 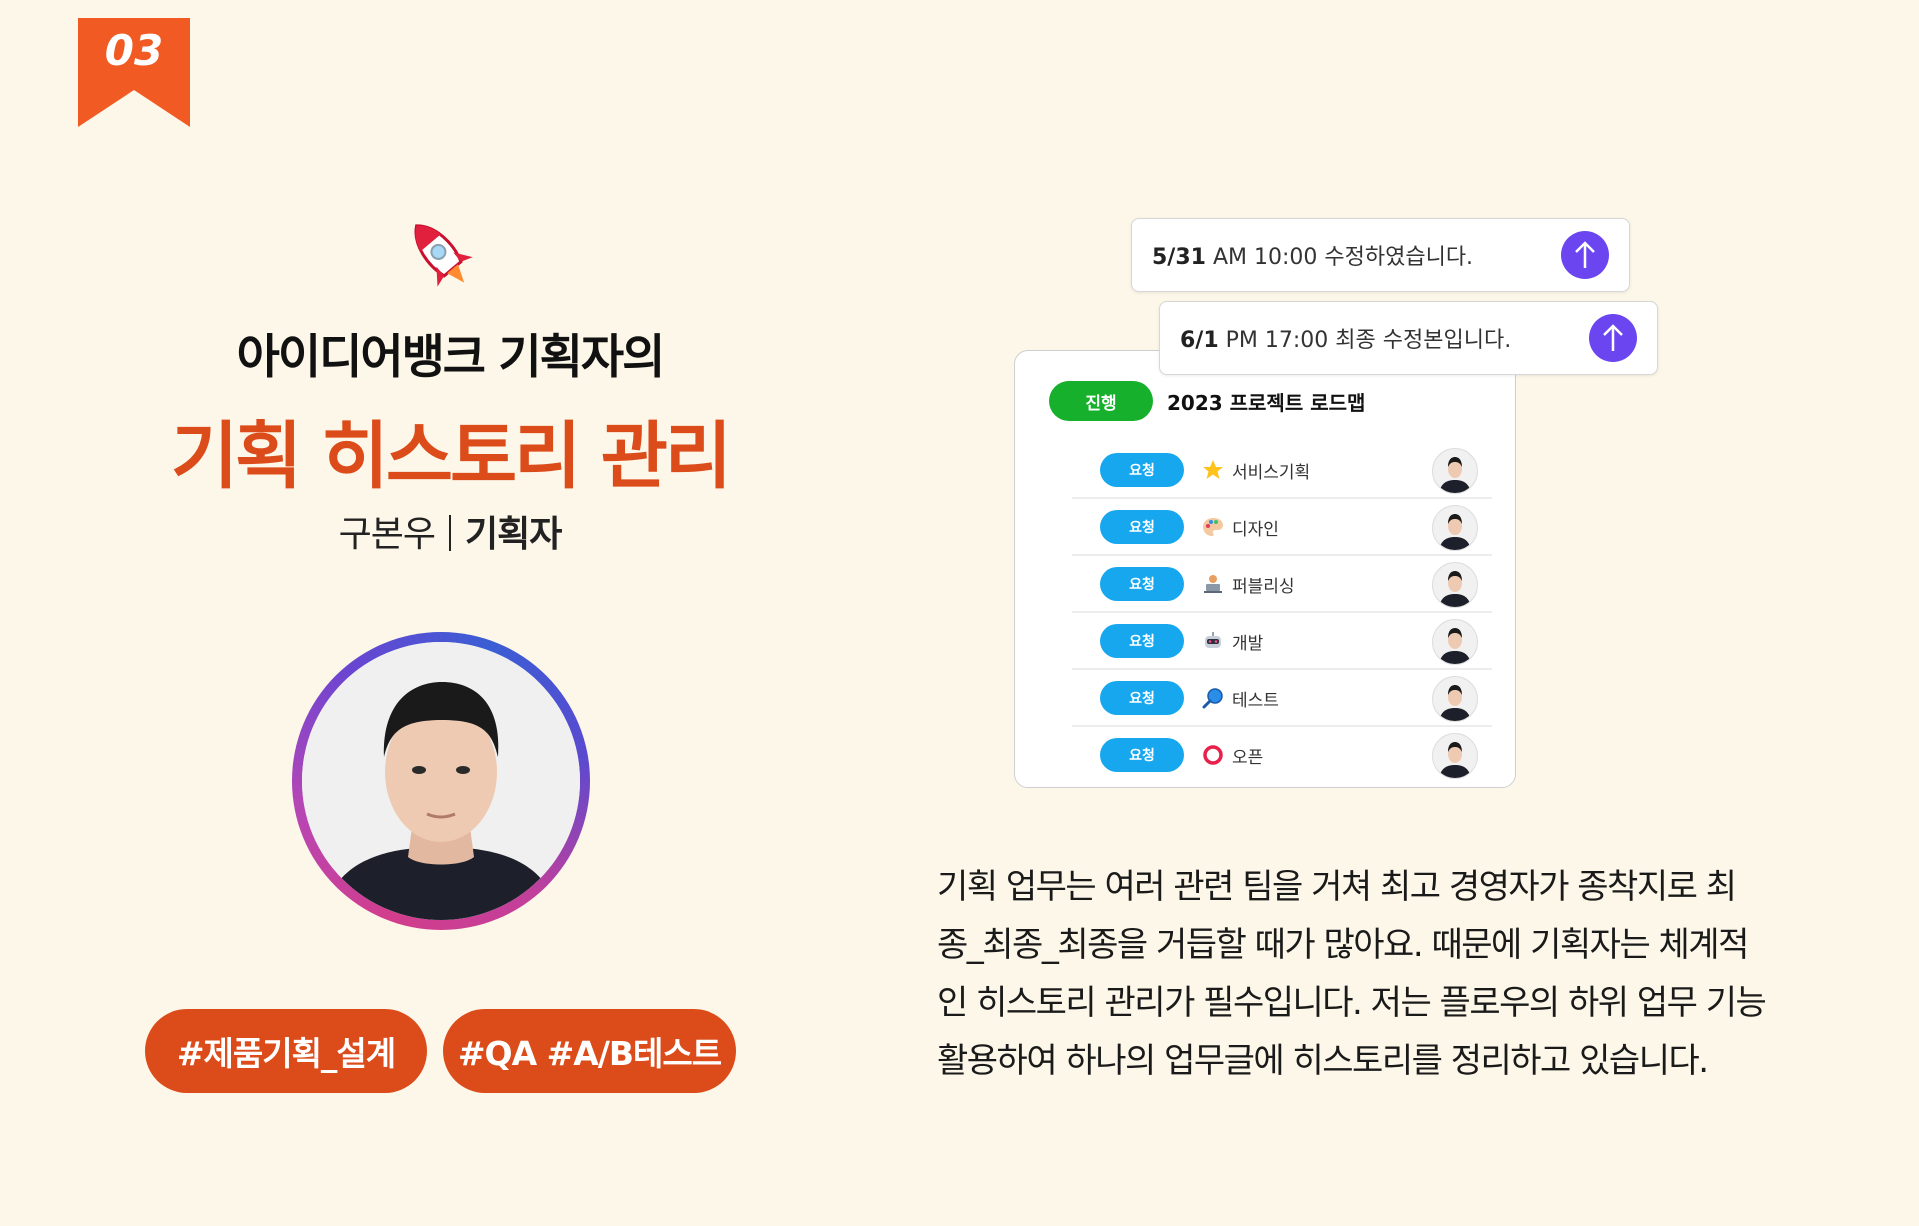 I want to click on byline-divider, so click(x=450, y=533).